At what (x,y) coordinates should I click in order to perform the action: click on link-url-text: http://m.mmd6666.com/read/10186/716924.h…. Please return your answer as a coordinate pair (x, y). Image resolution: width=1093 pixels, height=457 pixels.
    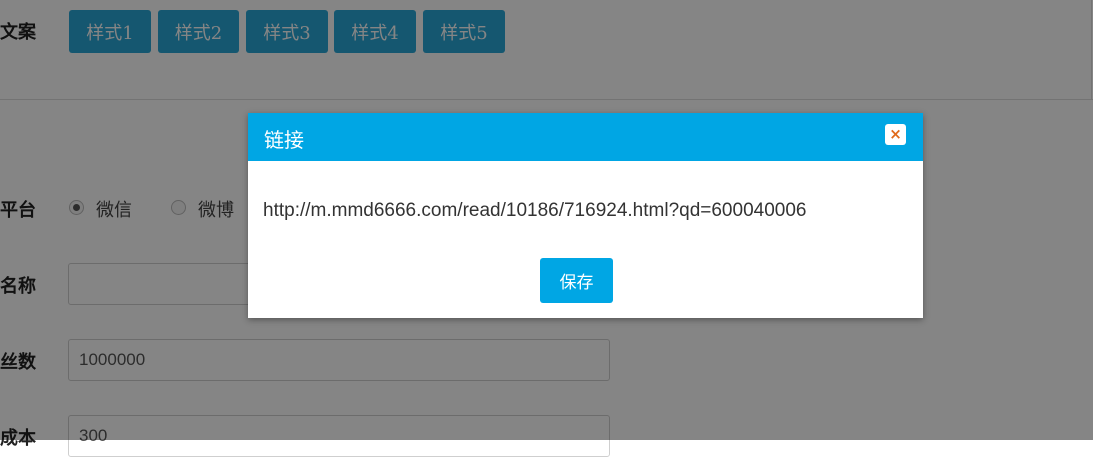
    Looking at the image, I should click on (535, 210).